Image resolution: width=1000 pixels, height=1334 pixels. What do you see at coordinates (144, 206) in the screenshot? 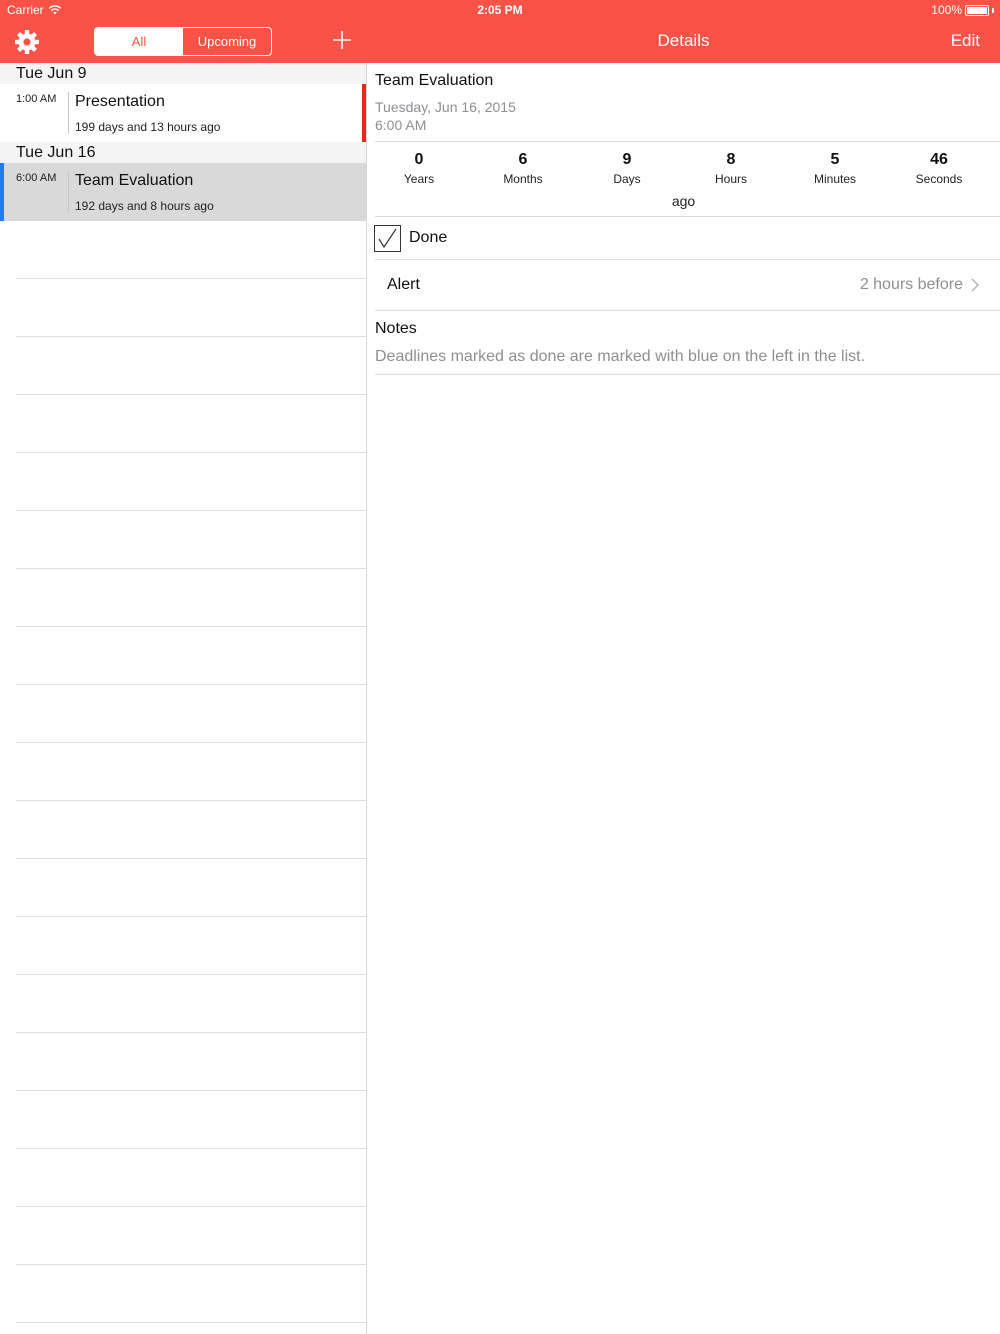
I see `item-subtitle: 192 days and 8 hours ago` at bounding box center [144, 206].